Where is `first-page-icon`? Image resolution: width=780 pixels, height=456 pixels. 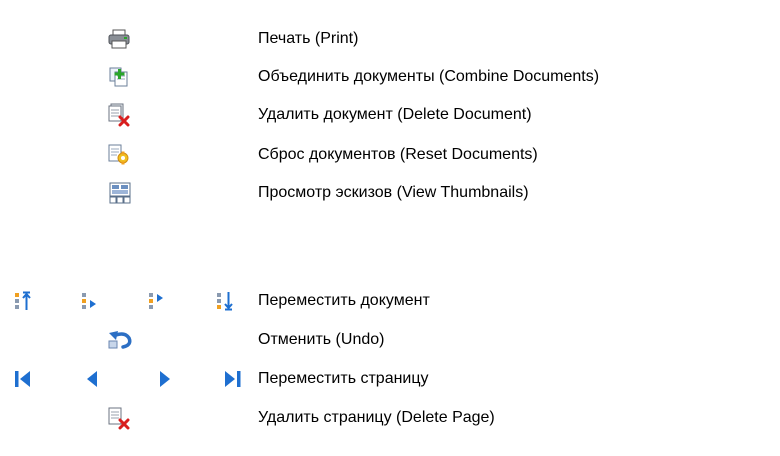
first-page-icon is located at coordinates (23, 379).